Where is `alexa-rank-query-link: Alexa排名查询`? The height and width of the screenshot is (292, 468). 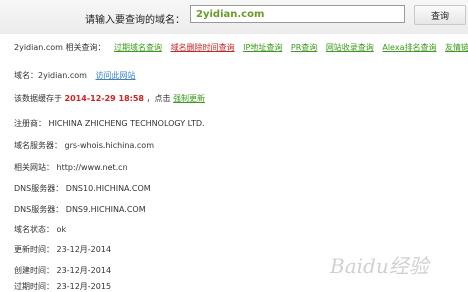
alexa-rank-query-link: Alexa排名查询 is located at coordinates (409, 47).